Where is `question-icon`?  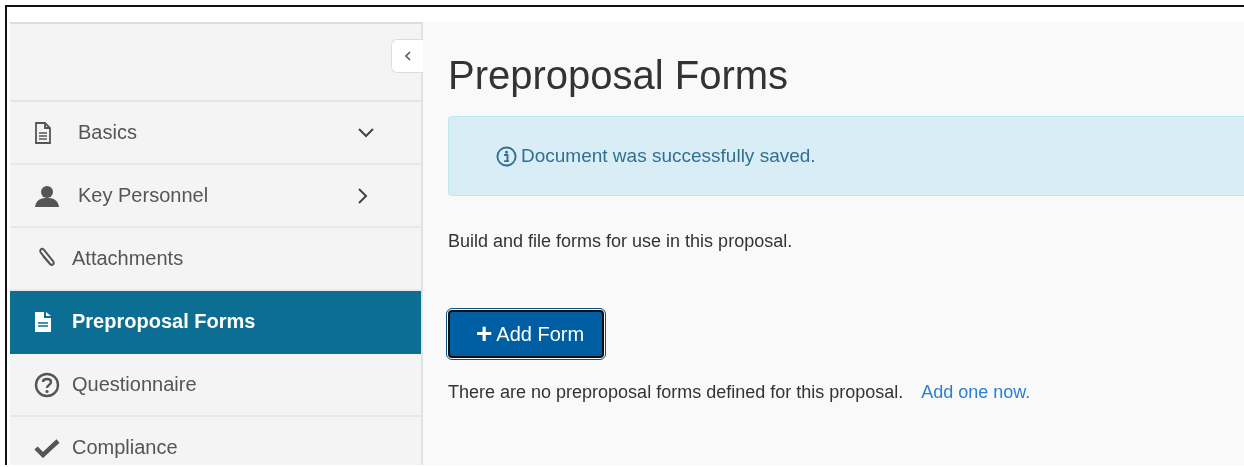 question-icon is located at coordinates (47, 384).